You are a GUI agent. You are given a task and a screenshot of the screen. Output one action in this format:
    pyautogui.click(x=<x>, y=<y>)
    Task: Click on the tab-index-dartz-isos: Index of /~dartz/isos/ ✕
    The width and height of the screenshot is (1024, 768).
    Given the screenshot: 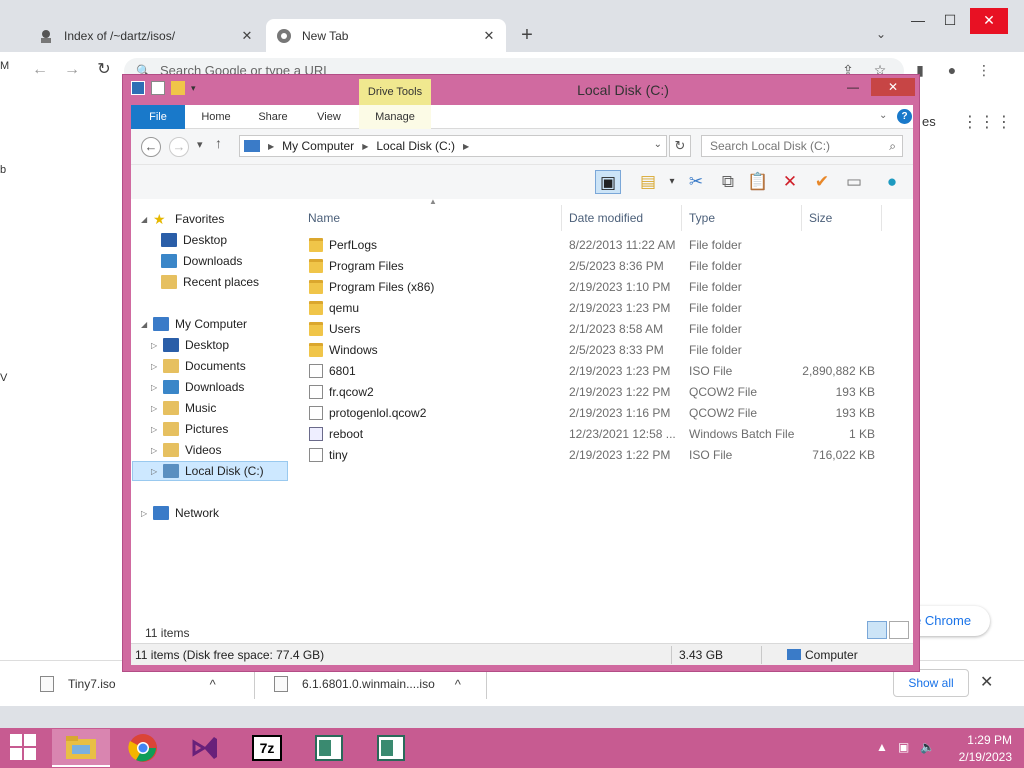 What is the action you would take?
    pyautogui.click(x=146, y=35)
    